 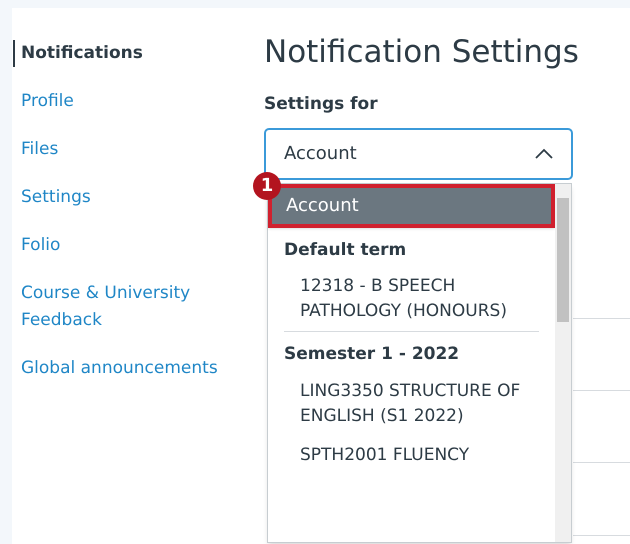 What do you see at coordinates (563, 363) in the screenshot?
I see `scrollbar` at bounding box center [563, 363].